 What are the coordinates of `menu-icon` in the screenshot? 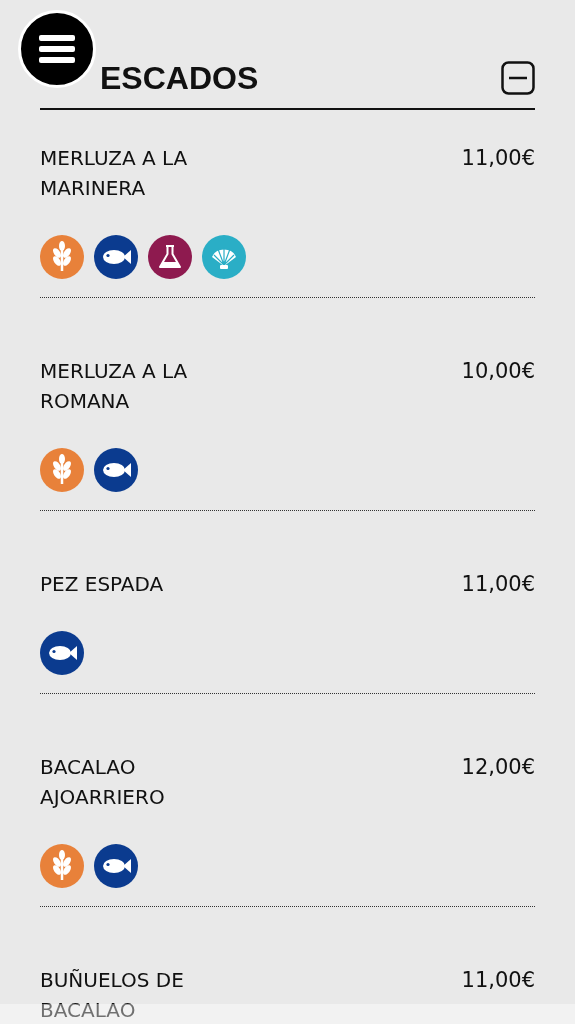 It's located at (57, 49).